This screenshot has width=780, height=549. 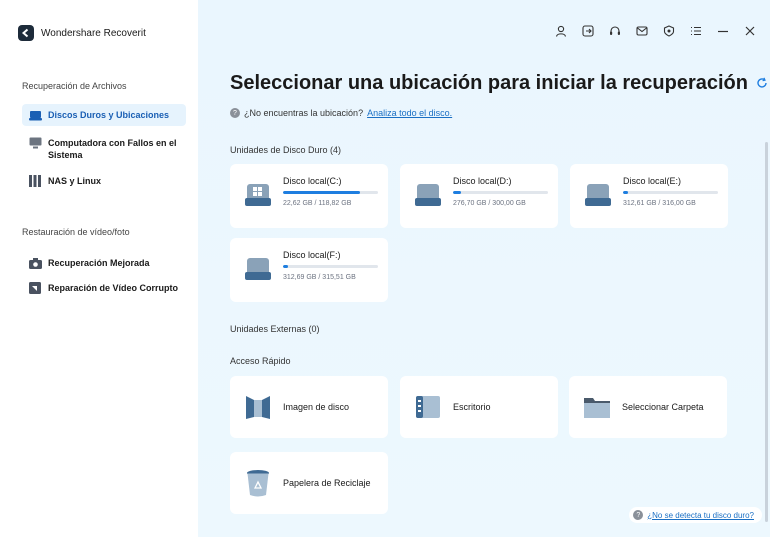 What do you see at coordinates (104, 181) in the screenshot?
I see `sidebar-item-nas-linux: NAS y Linux` at bounding box center [104, 181].